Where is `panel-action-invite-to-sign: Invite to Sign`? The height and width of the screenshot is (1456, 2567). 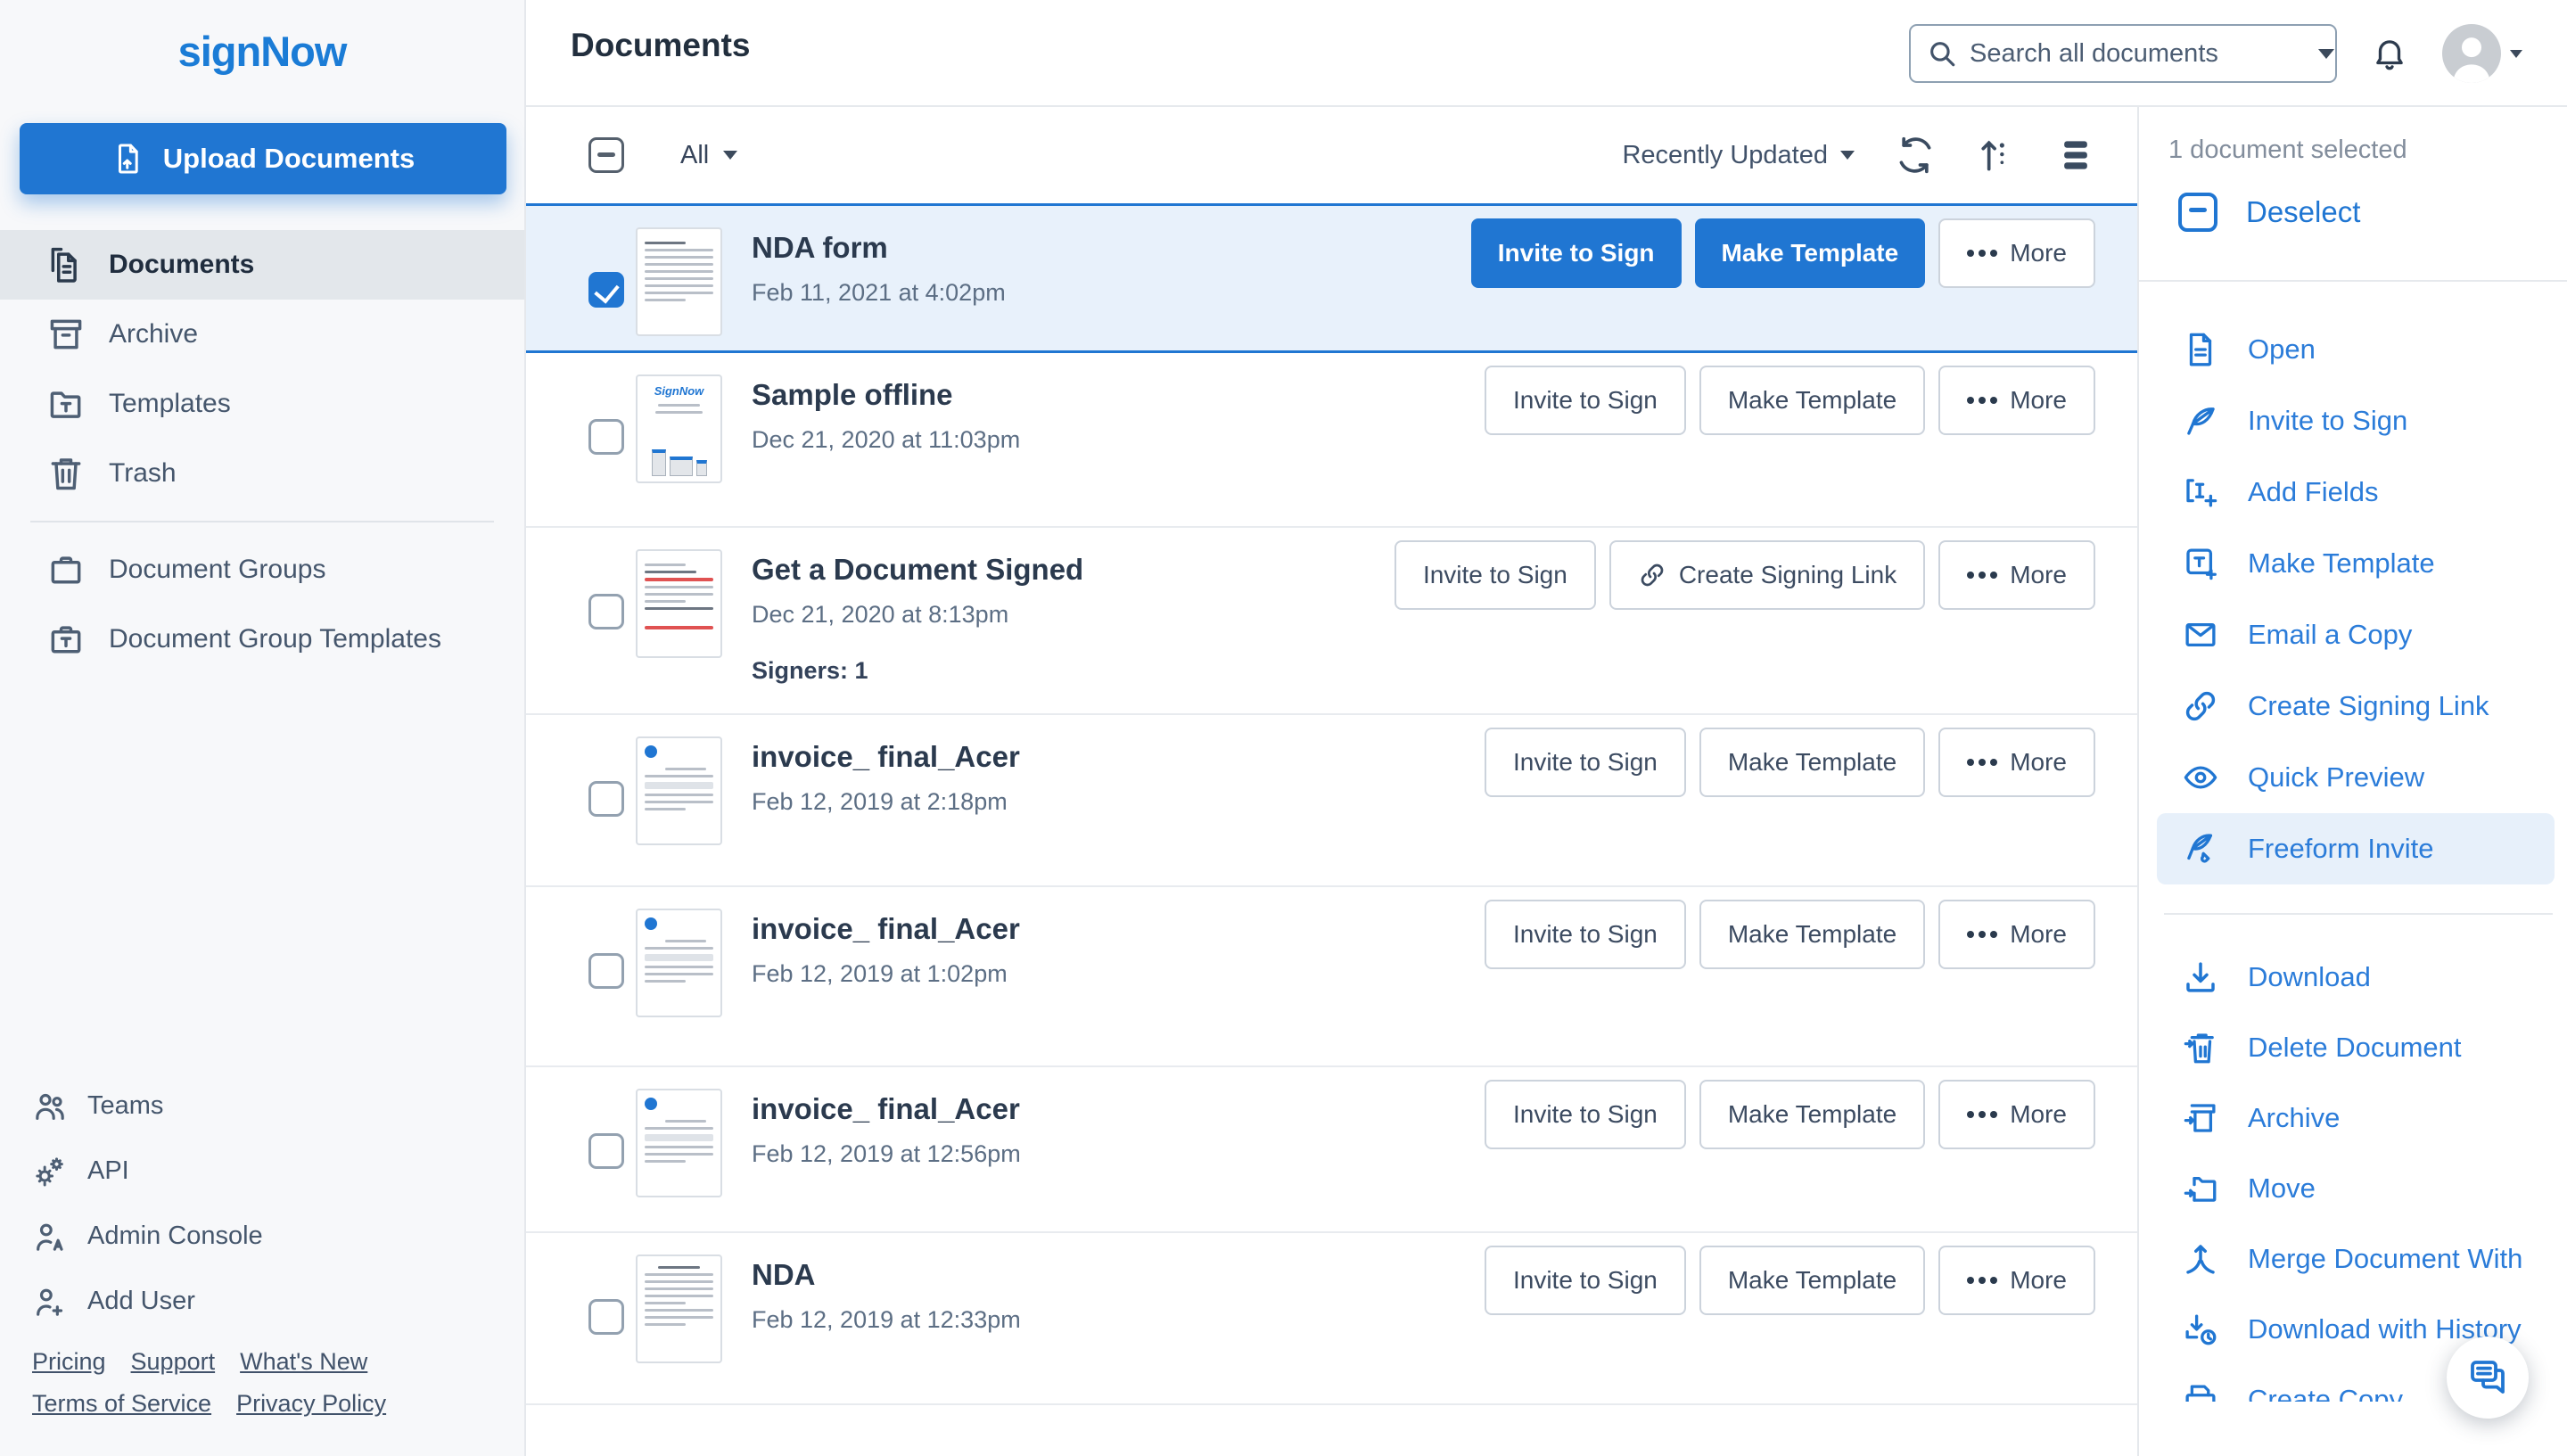 panel-action-invite-to-sign: Invite to Sign is located at coordinates (2353, 421).